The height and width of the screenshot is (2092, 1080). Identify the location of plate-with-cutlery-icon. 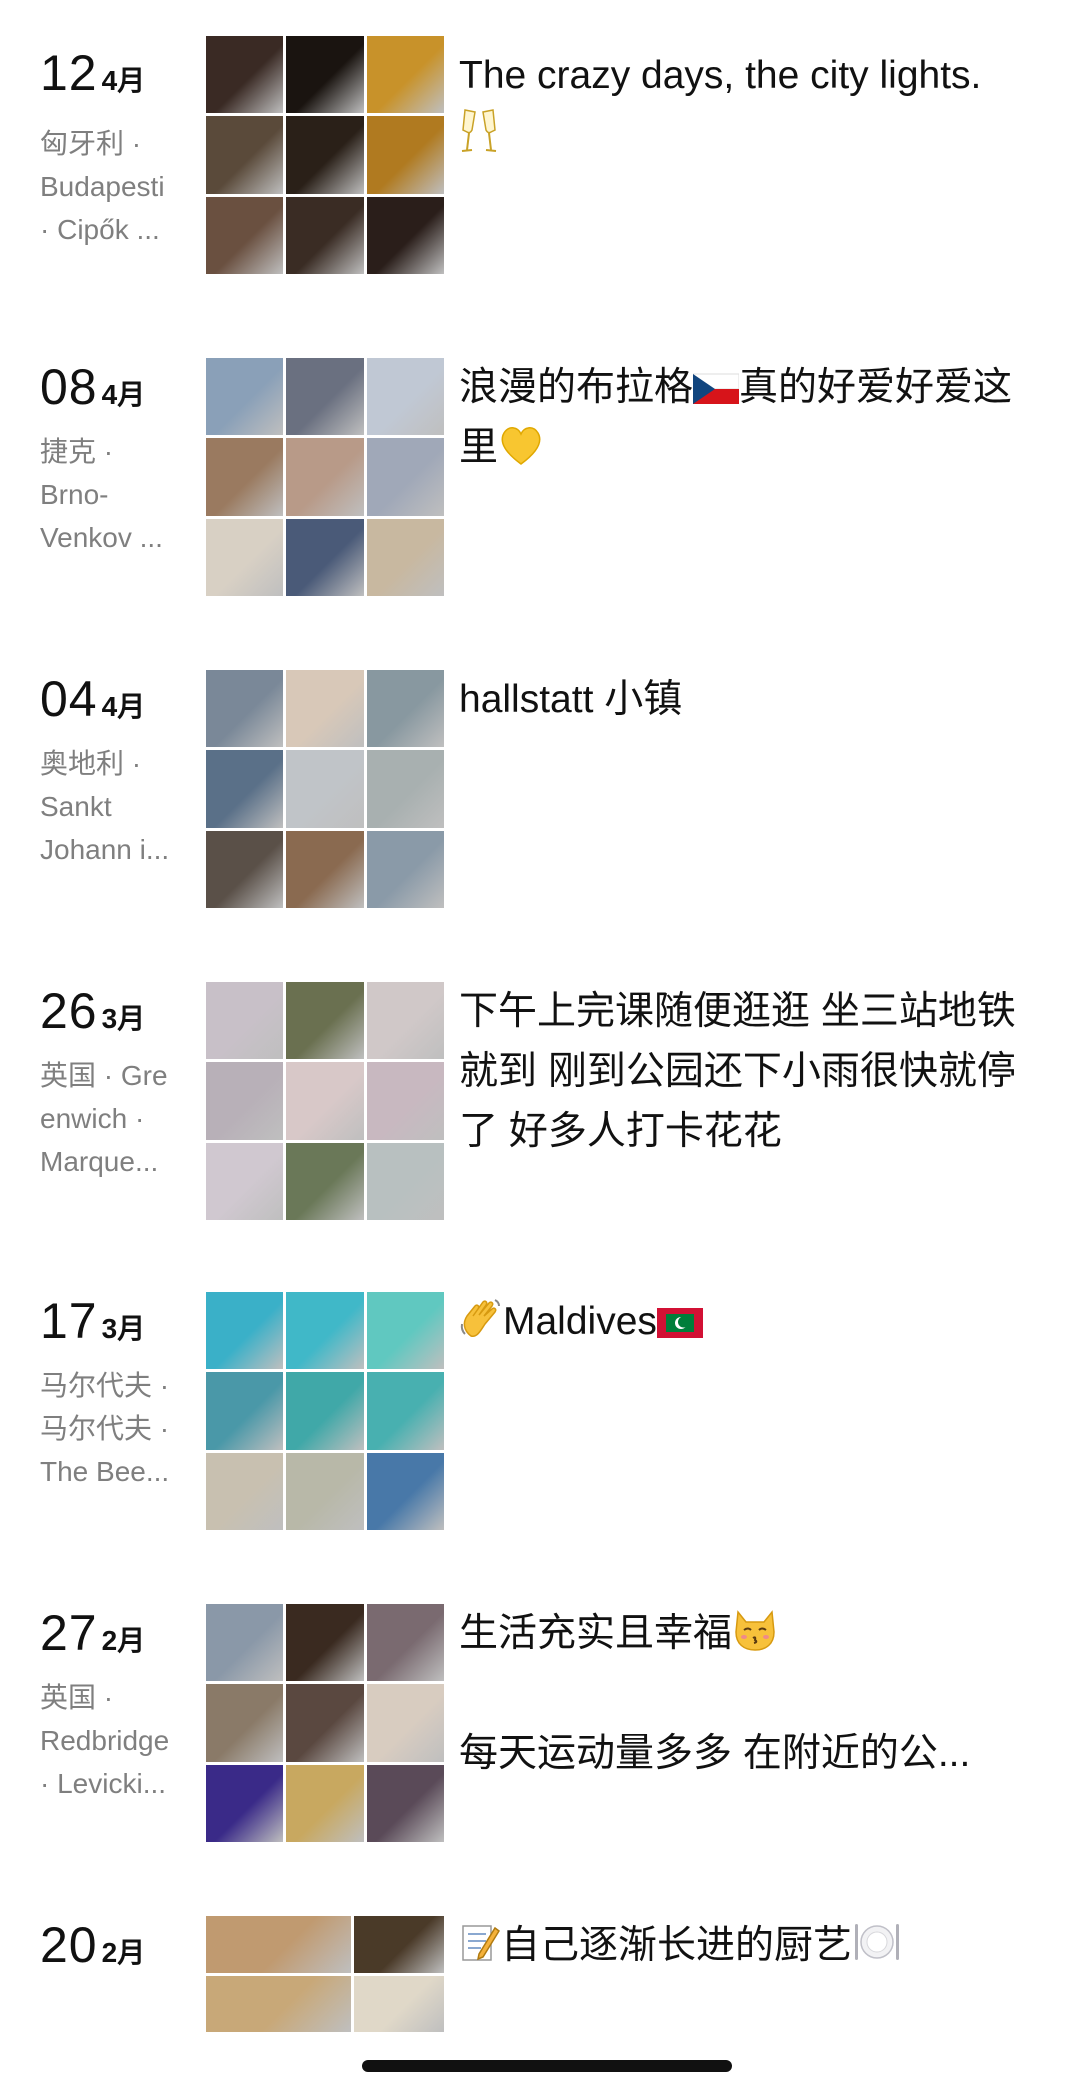
(877, 1942).